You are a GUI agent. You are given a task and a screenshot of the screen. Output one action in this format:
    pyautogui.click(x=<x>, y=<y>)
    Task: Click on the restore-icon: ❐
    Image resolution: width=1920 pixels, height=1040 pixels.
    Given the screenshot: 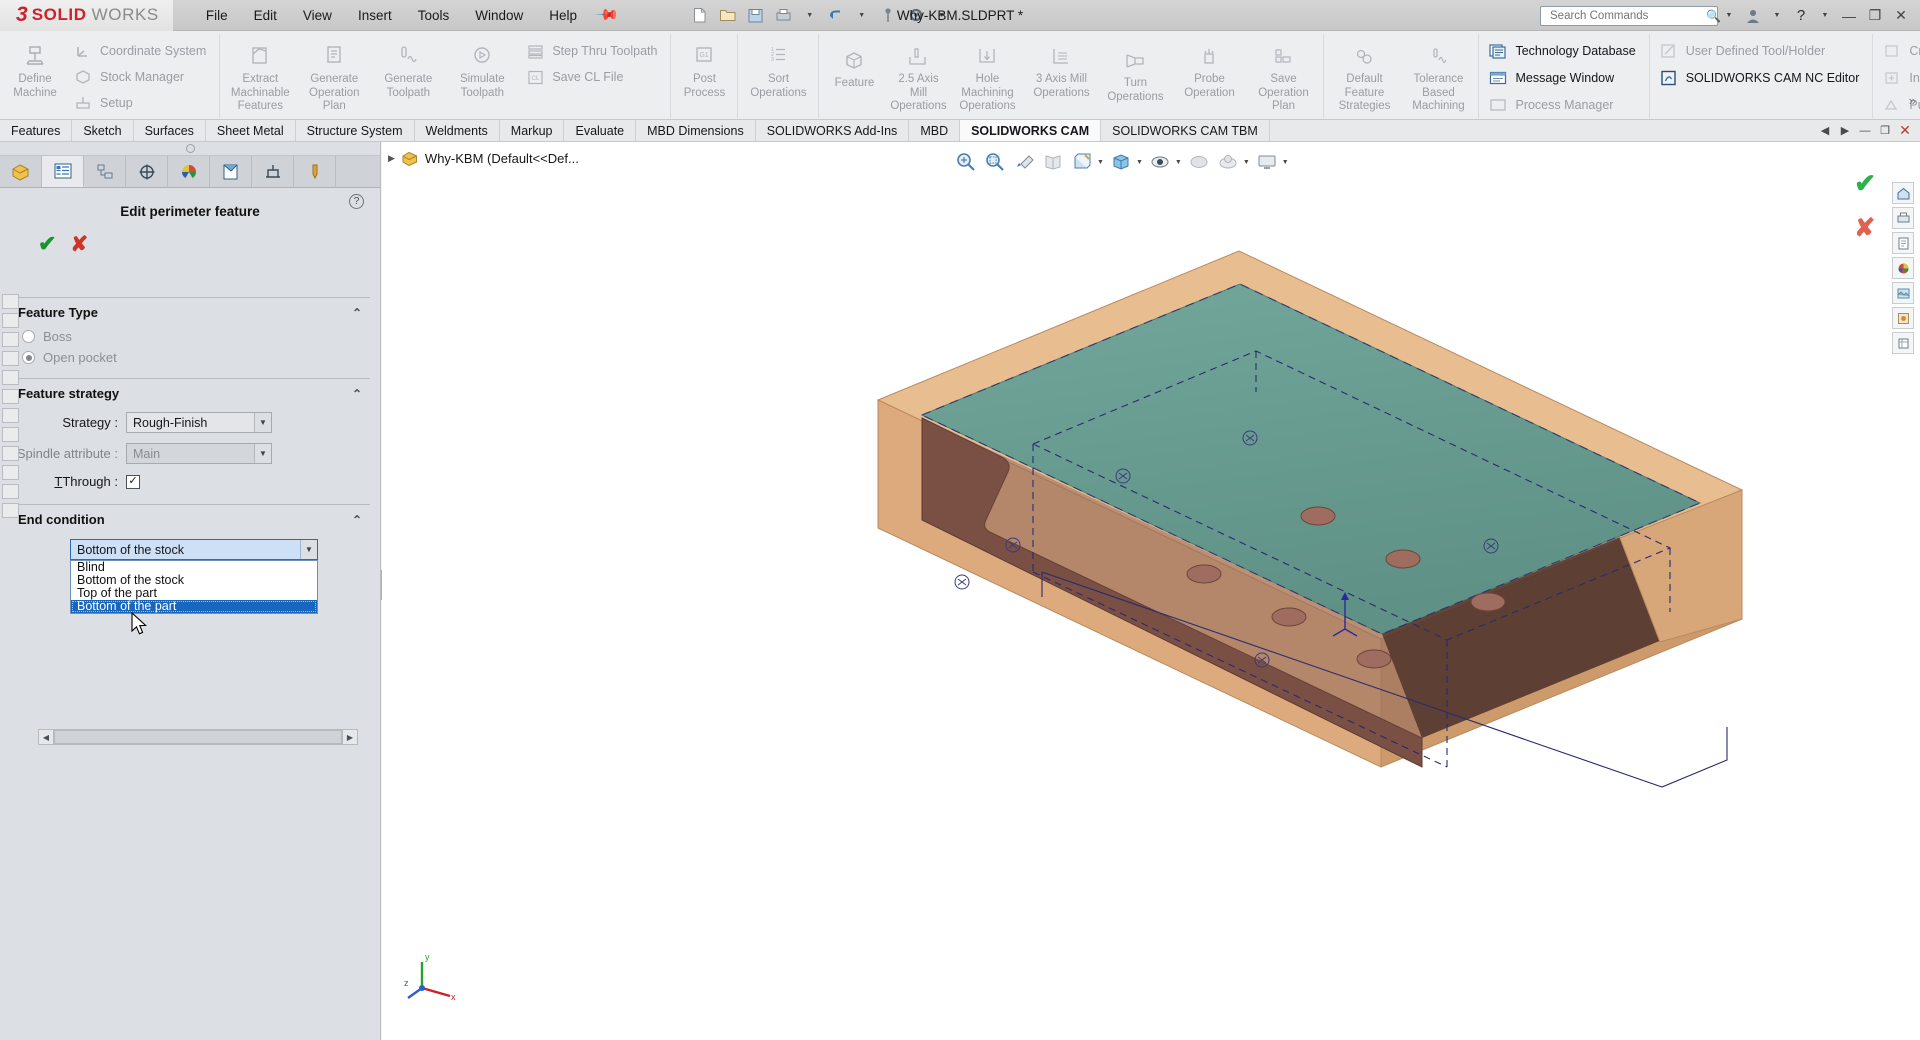 What is the action you would take?
    pyautogui.click(x=1875, y=15)
    